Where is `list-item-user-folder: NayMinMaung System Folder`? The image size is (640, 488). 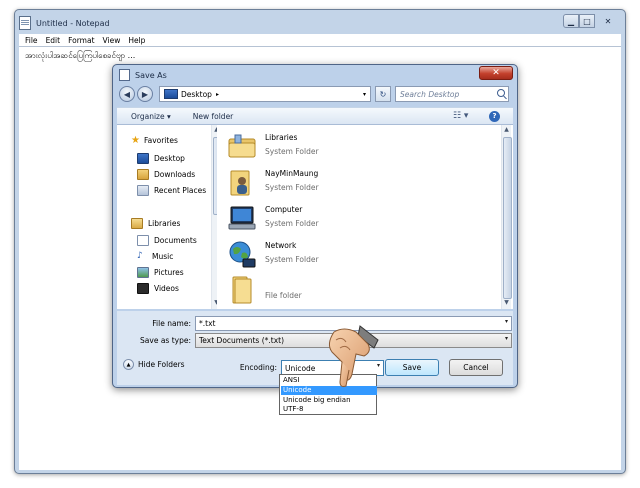
list-item-user-folder: NayMinMaung System Folder is located at coordinates (352, 183).